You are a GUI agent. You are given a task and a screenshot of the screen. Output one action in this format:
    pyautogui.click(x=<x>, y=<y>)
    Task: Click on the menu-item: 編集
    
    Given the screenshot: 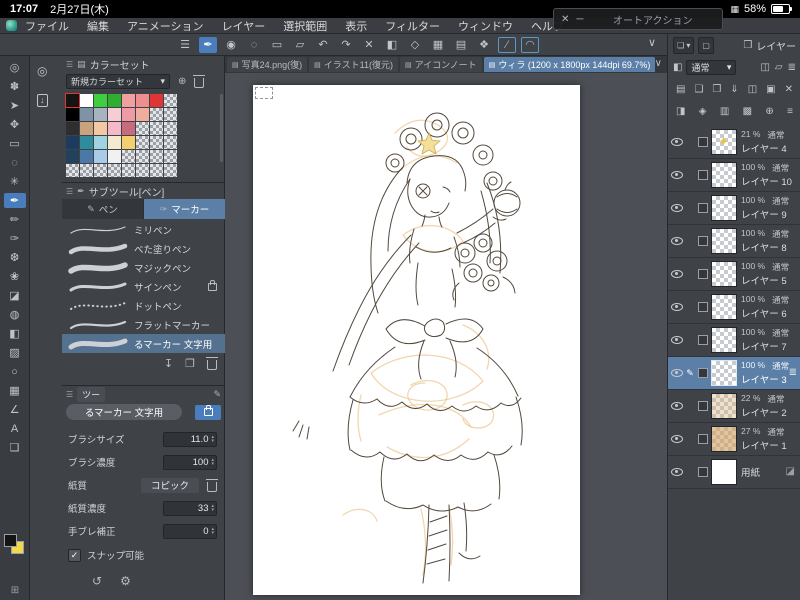 What is the action you would take?
    pyautogui.click(x=98, y=26)
    